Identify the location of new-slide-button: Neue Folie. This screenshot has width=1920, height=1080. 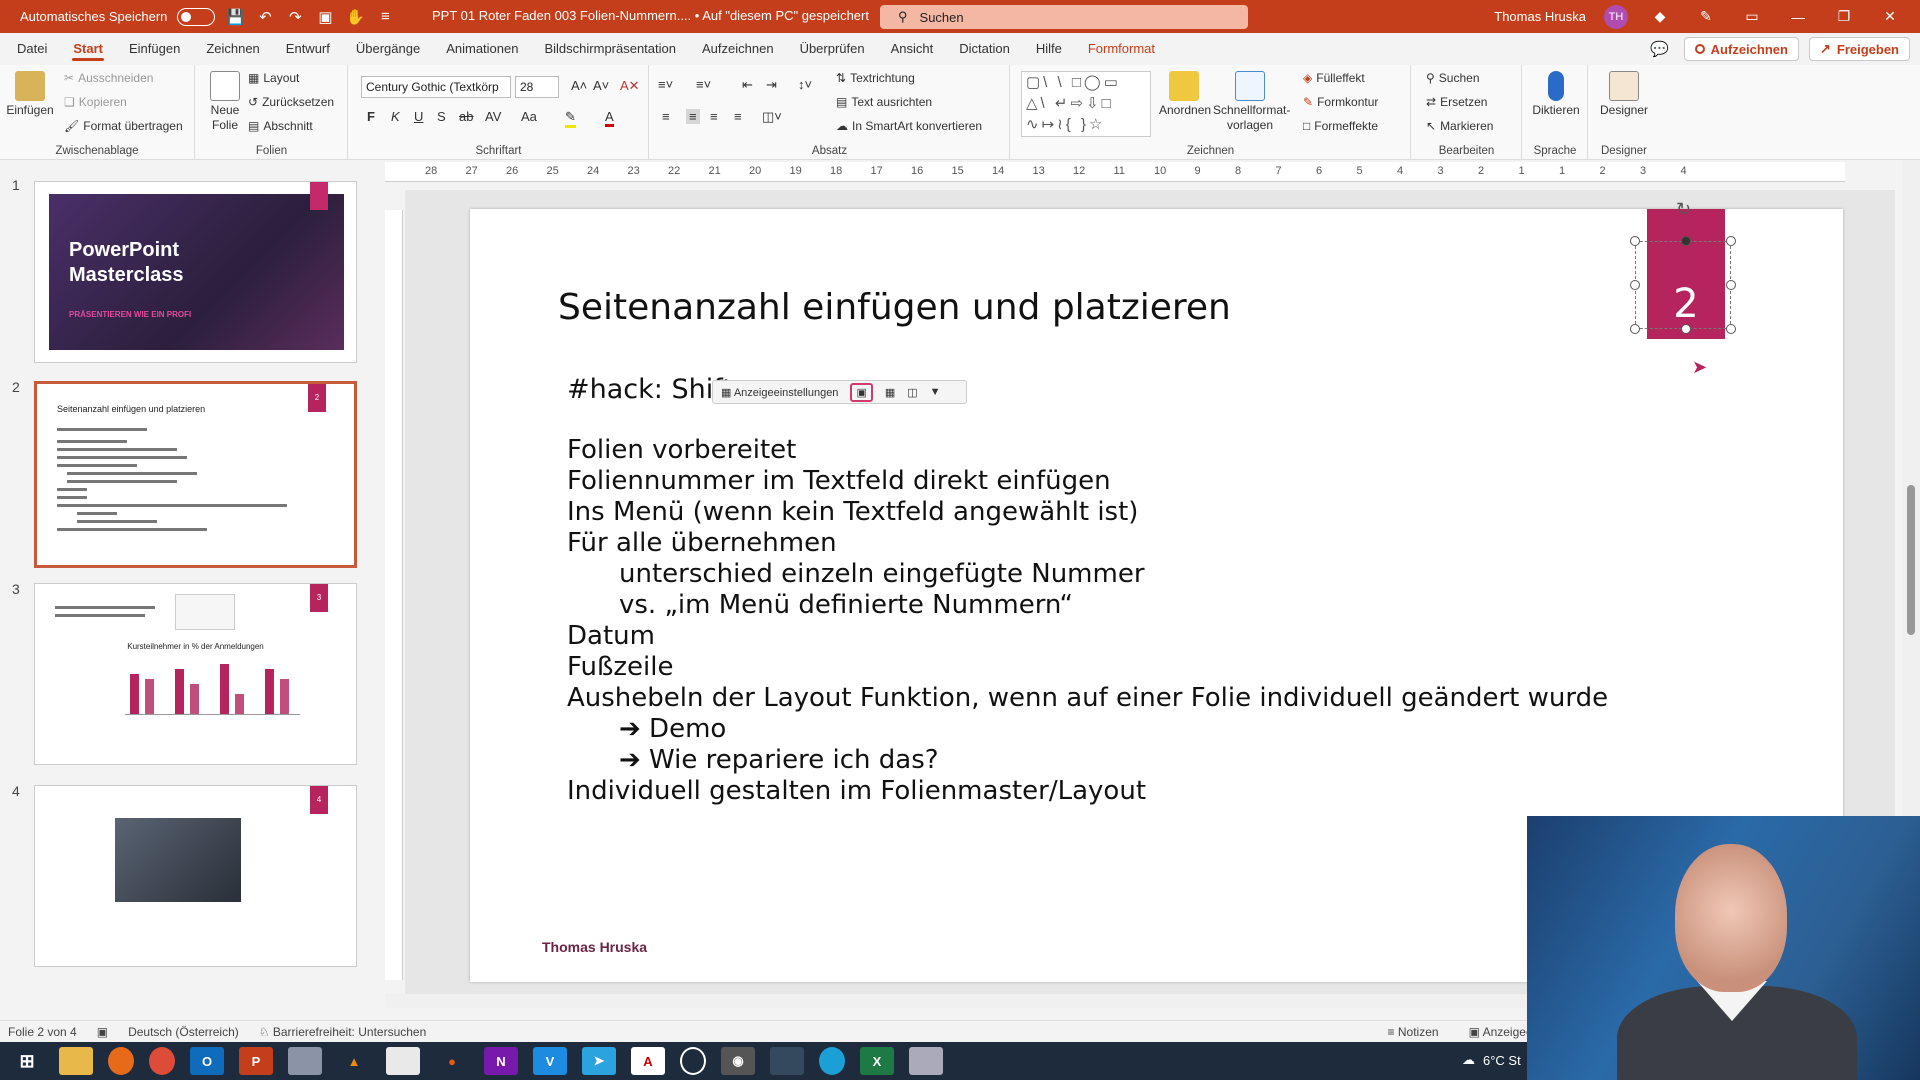
(225, 102).